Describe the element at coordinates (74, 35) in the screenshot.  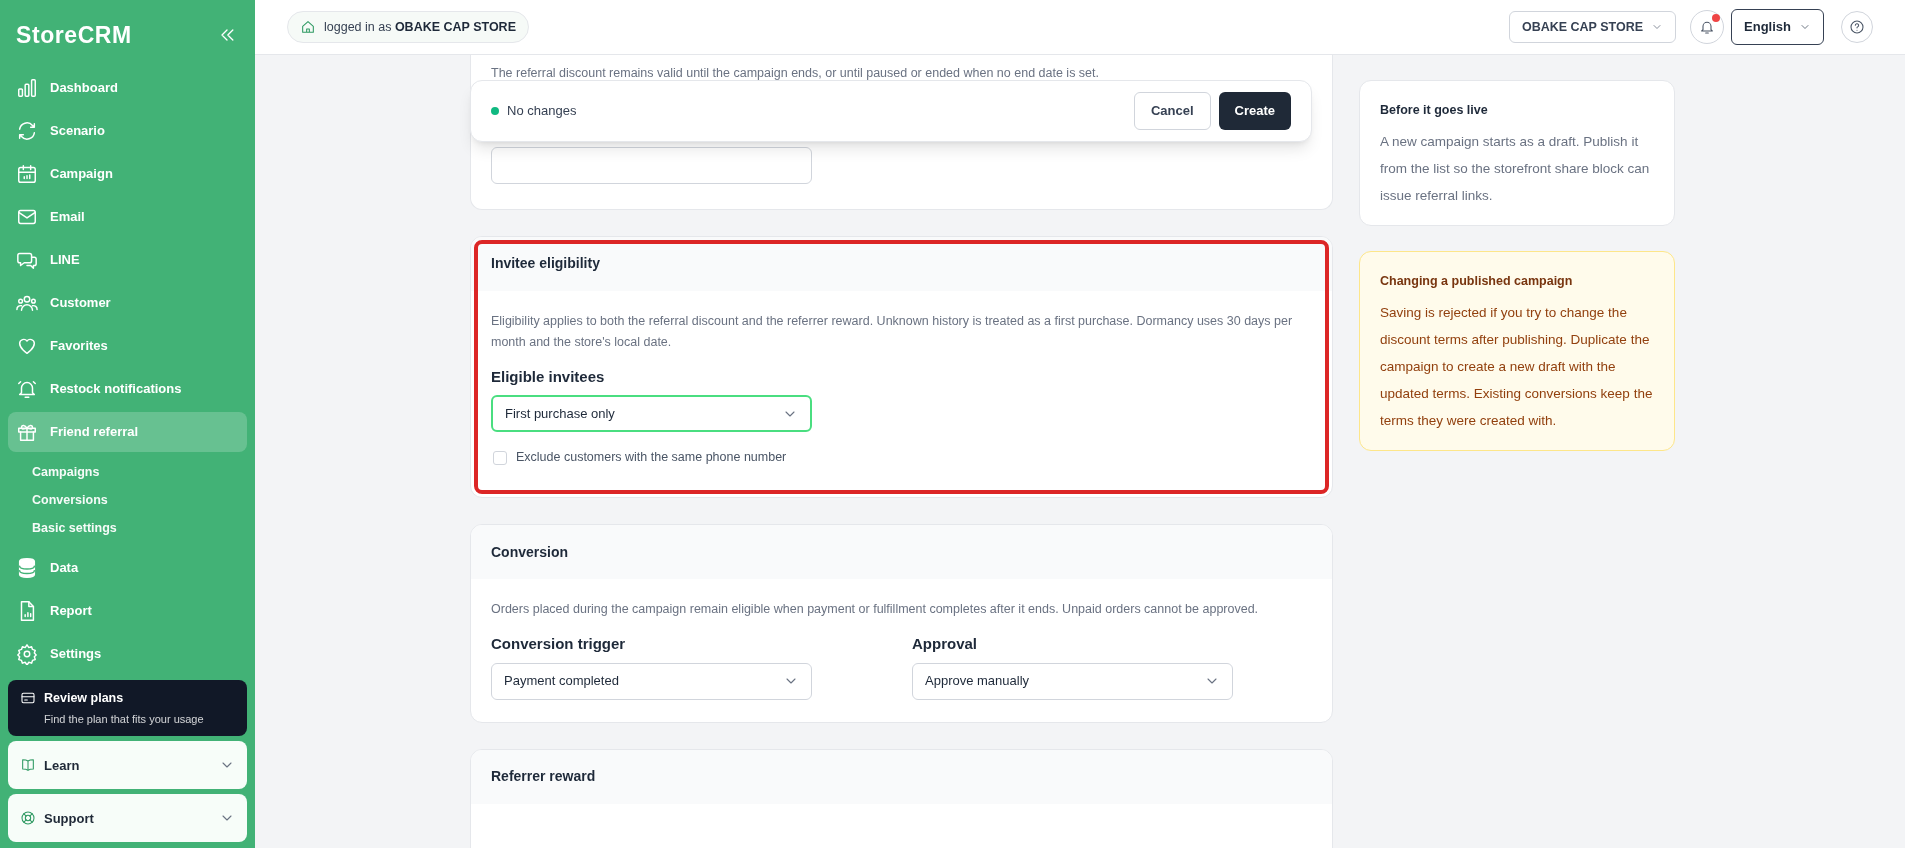
I see `brand-logo: StoreCRM` at that location.